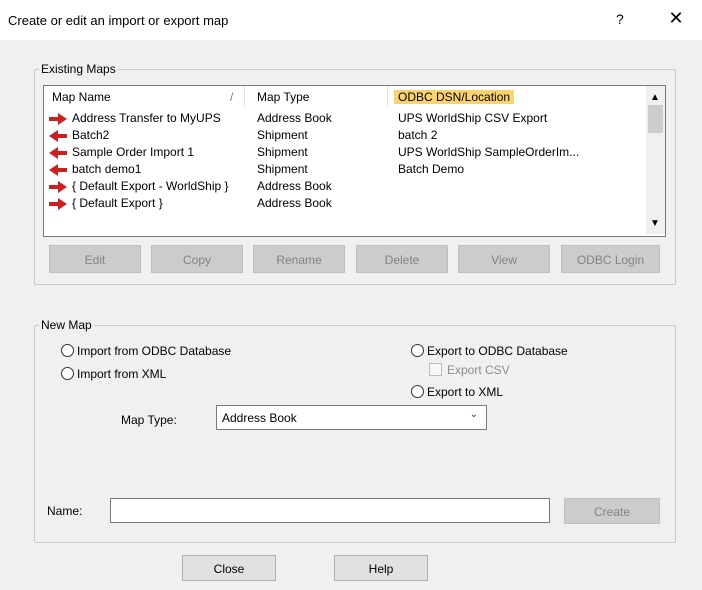 Image resolution: width=702 pixels, height=590 pixels. What do you see at coordinates (465, 392) in the screenshot?
I see `export-xml-label: Export to XML` at bounding box center [465, 392].